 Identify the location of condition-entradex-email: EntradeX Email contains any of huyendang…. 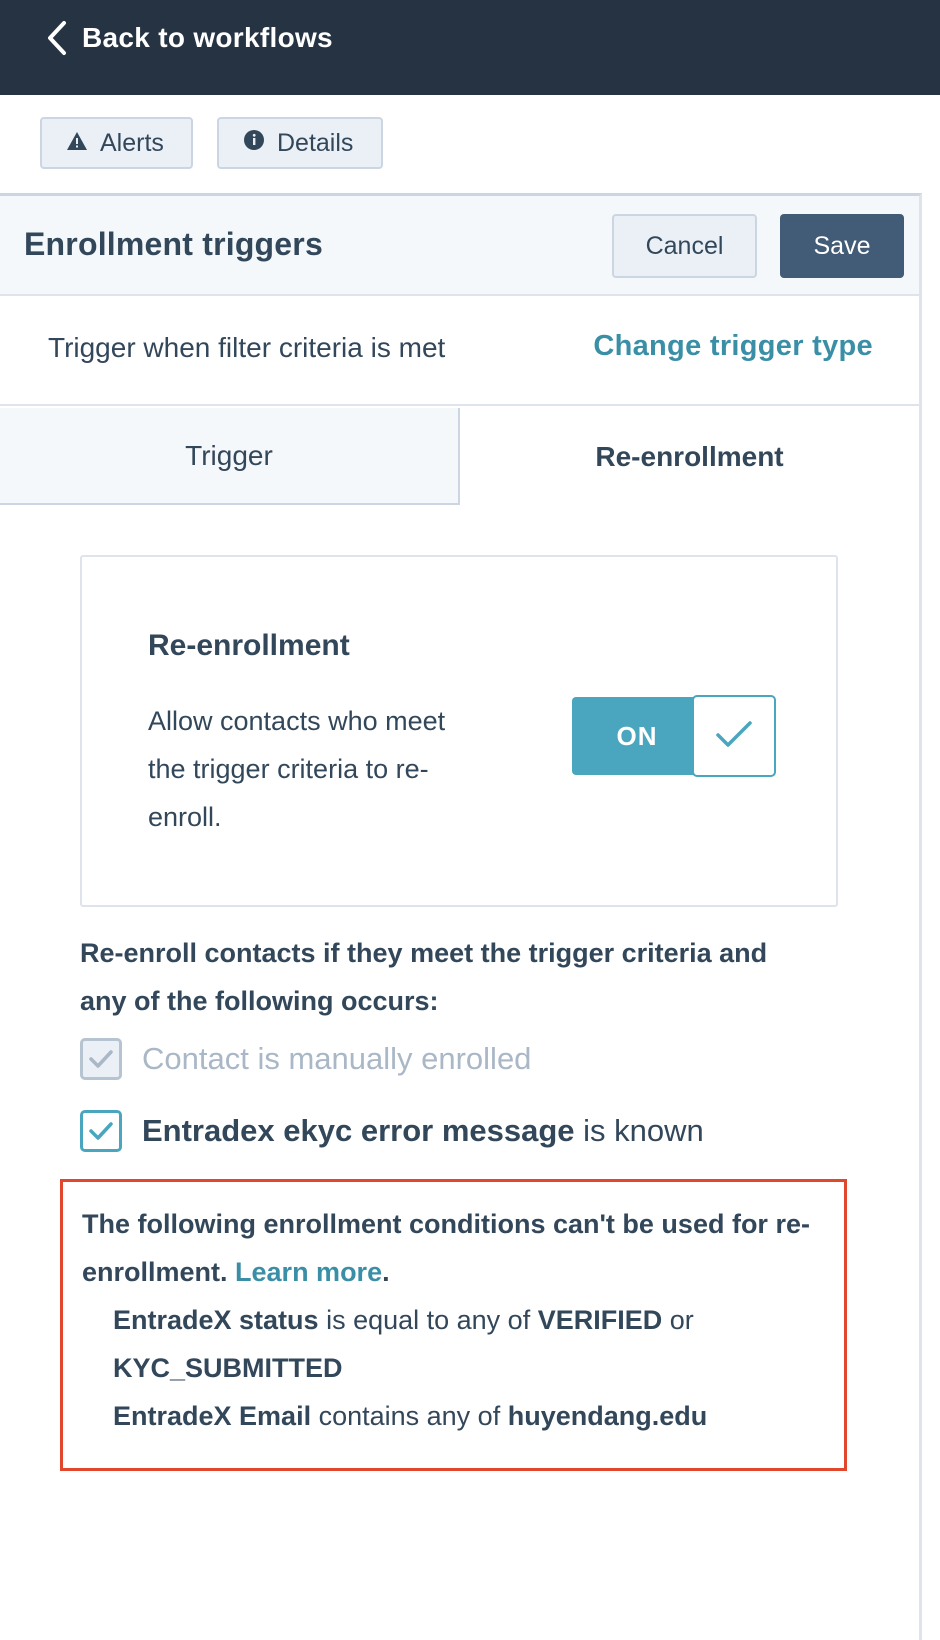
(463, 1416).